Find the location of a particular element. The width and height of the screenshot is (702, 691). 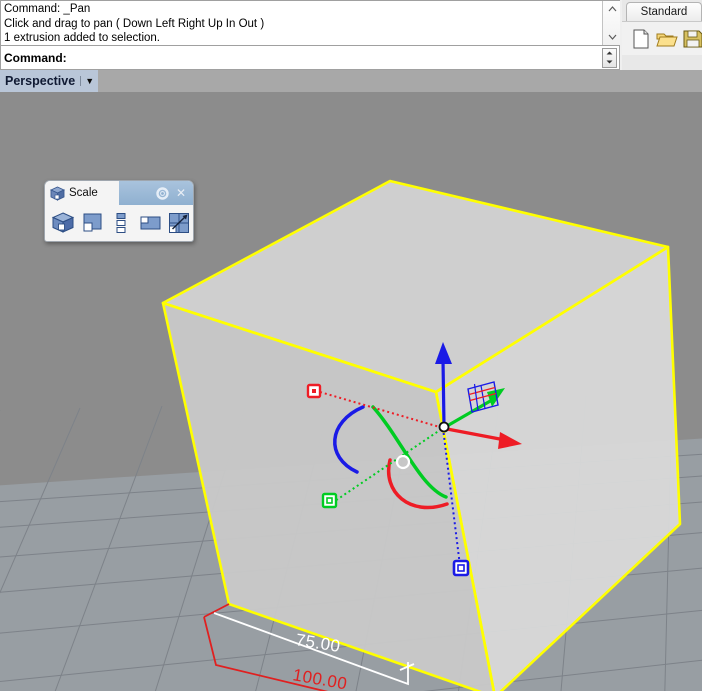

scale-toolbar-buttons is located at coordinates (119, 223).